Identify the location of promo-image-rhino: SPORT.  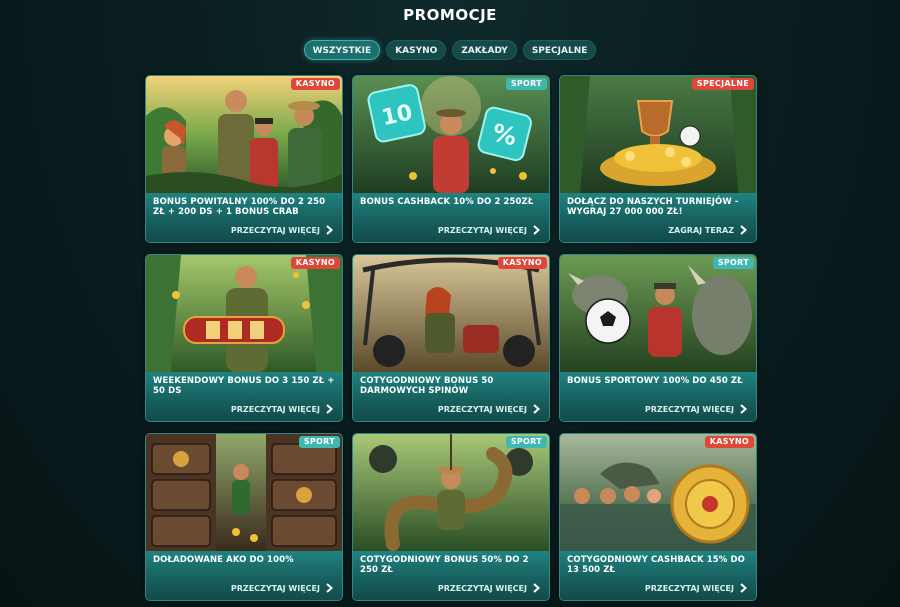
(658, 313).